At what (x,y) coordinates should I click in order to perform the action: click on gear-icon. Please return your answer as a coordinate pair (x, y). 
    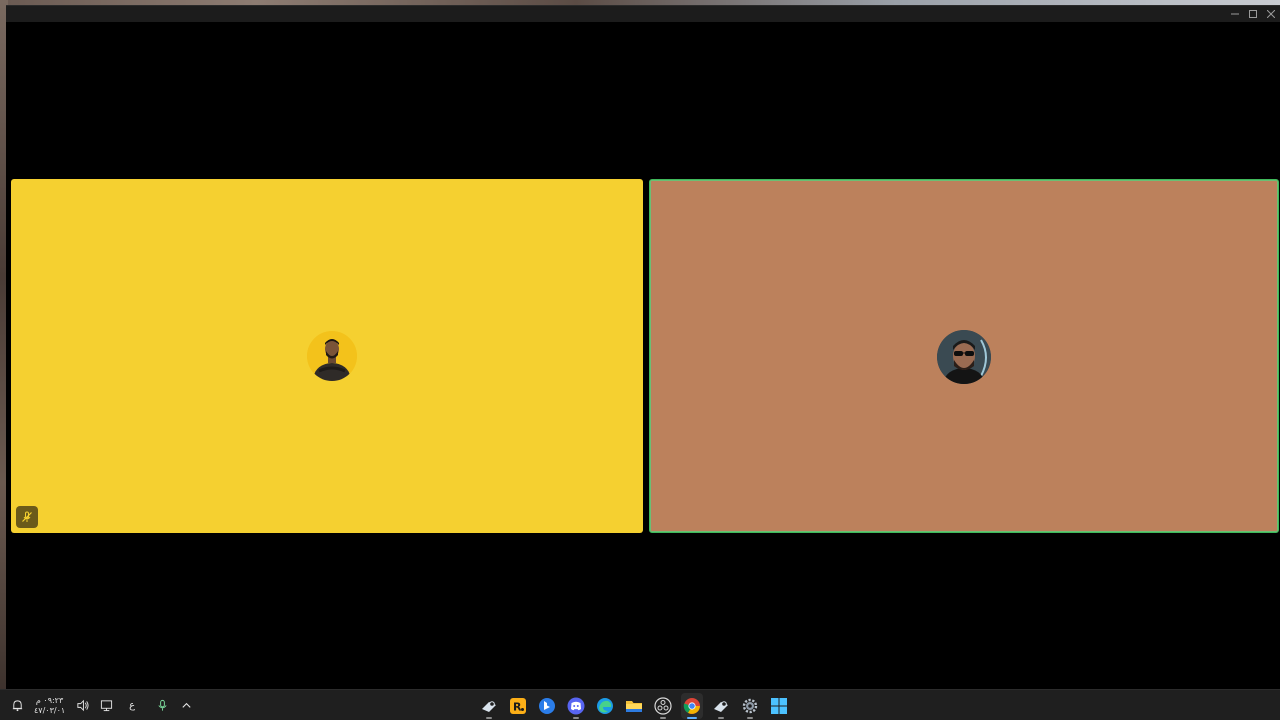
    Looking at the image, I should click on (750, 705).